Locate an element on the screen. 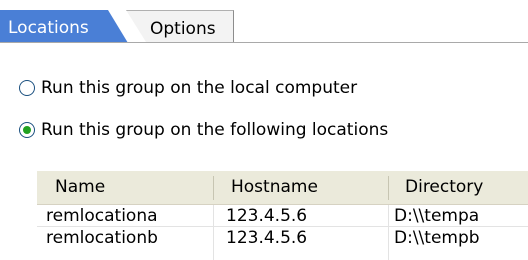  tab-options-label: Options is located at coordinates (183, 29).